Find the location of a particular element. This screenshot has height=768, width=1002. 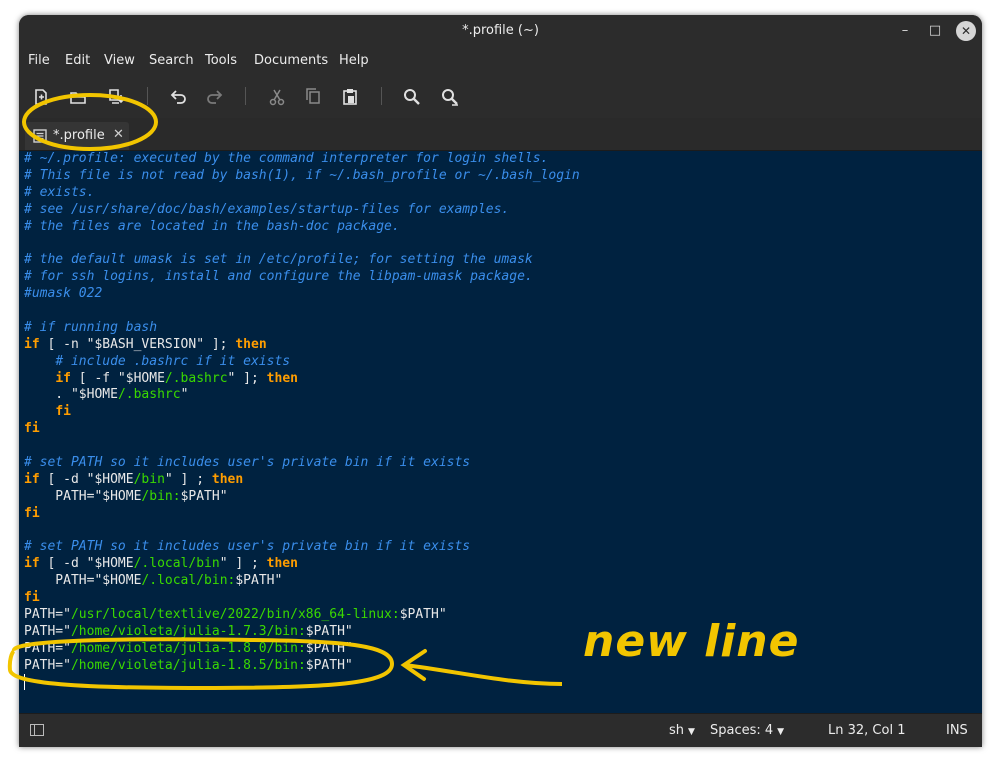

minimize-button: – is located at coordinates (905, 31).